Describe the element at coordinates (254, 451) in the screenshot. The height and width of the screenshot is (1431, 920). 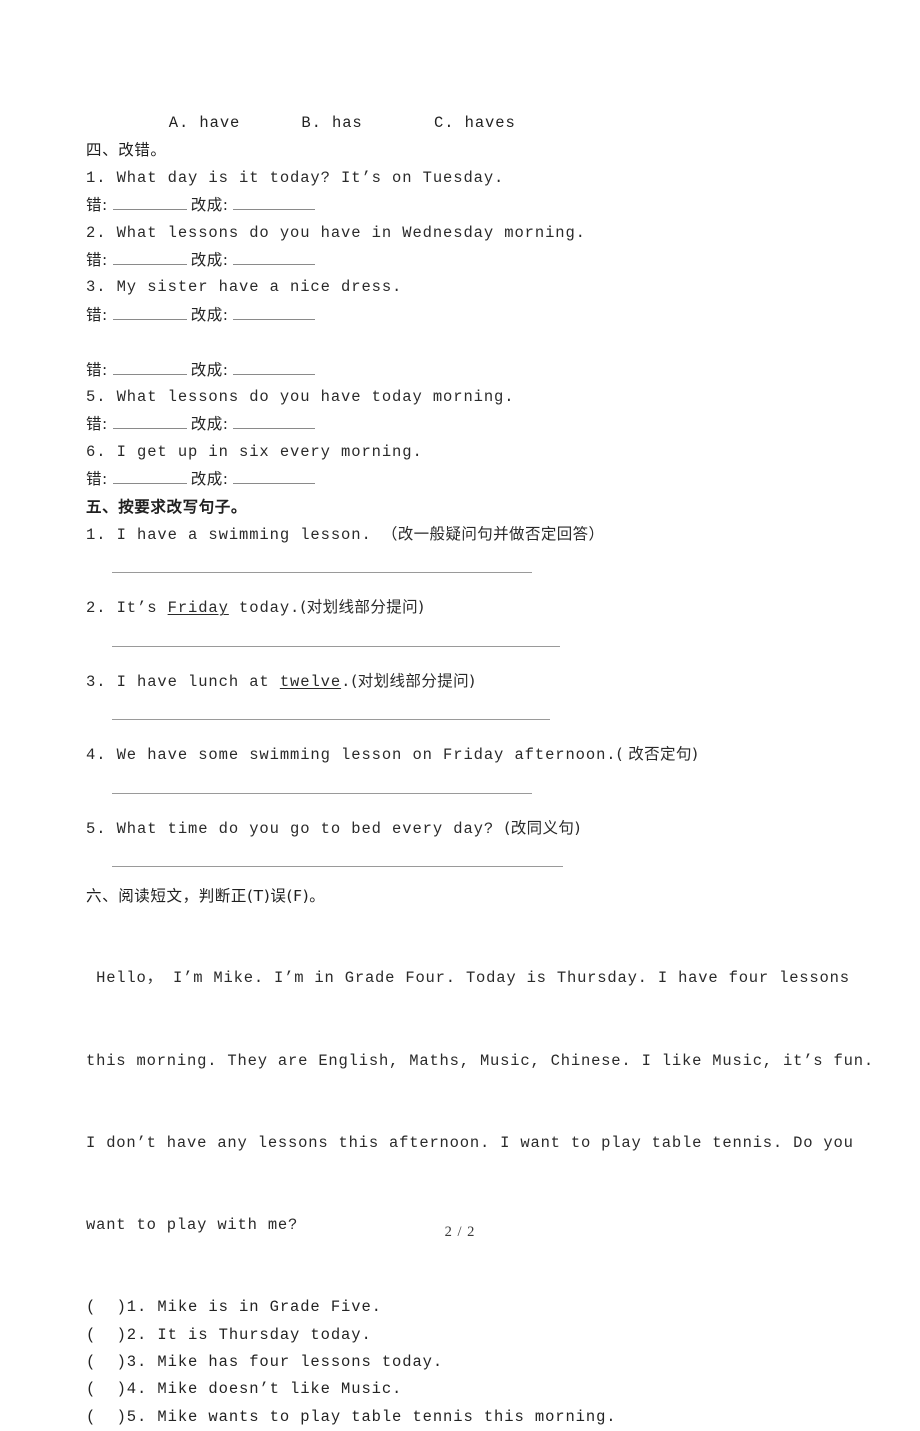
I see `section-four-item-6: 6. I get up in six every morning.` at that location.